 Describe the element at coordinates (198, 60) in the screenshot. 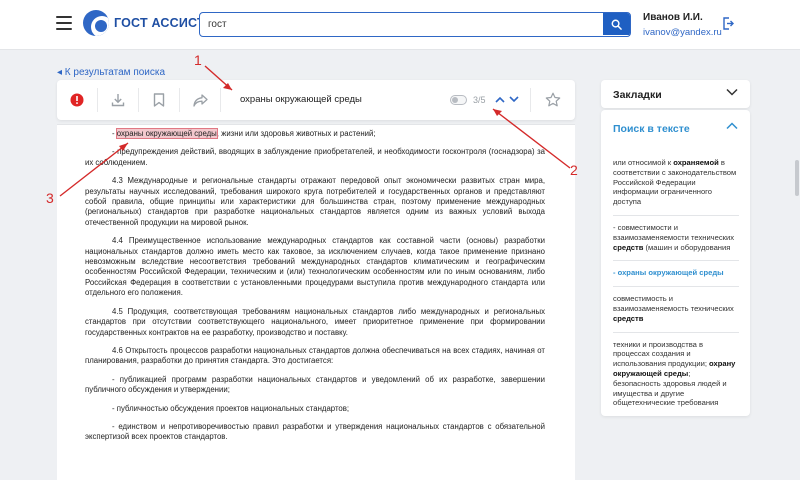

I see `annotation-number-1: 1` at that location.